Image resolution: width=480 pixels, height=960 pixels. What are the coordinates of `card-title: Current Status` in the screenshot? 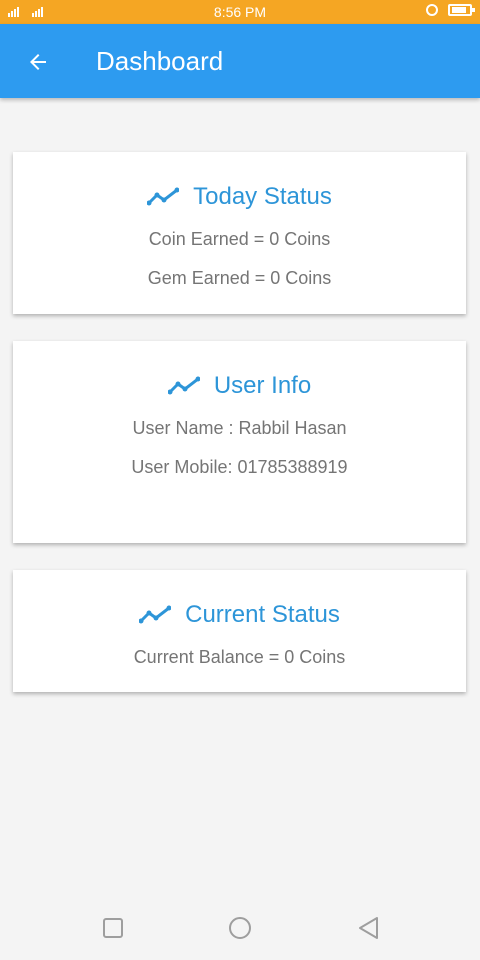 It's located at (262, 614).